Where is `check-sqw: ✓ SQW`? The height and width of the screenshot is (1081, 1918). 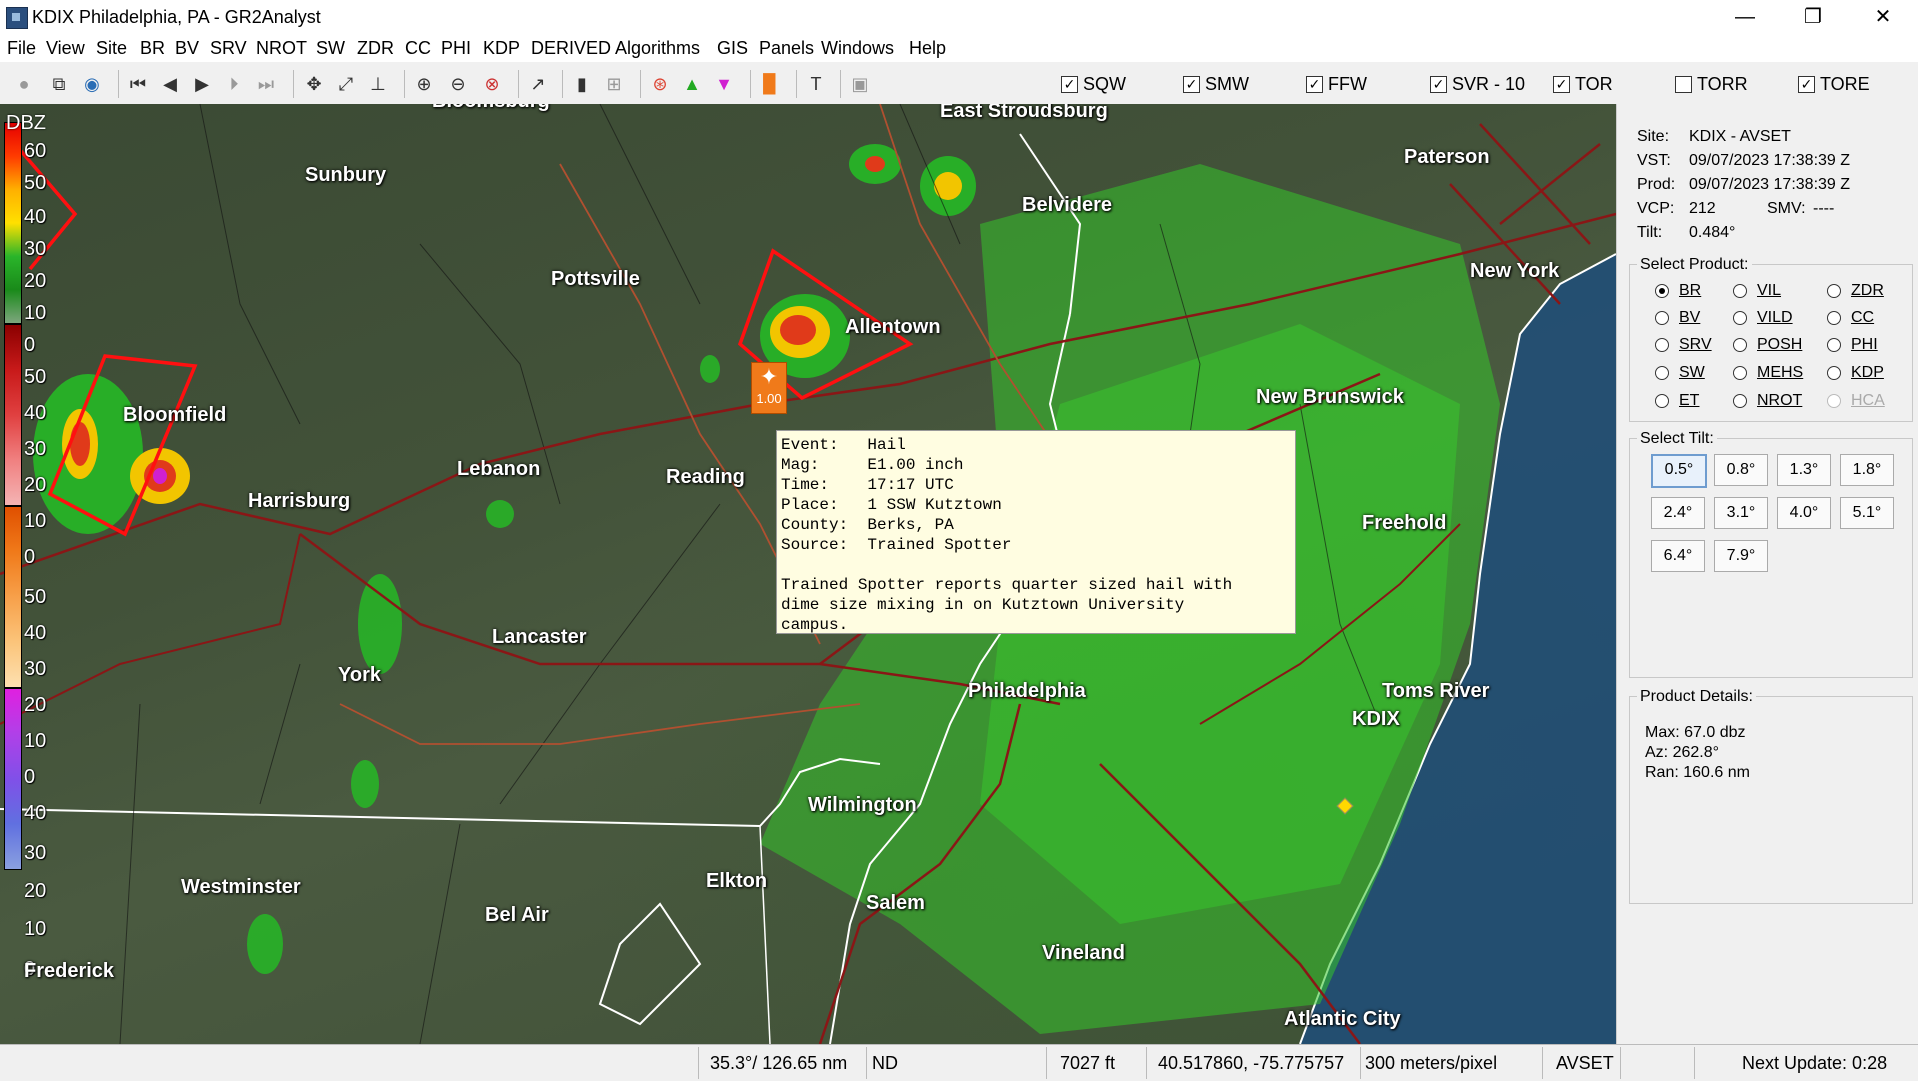
check-sqw: ✓ SQW is located at coordinates (1093, 84).